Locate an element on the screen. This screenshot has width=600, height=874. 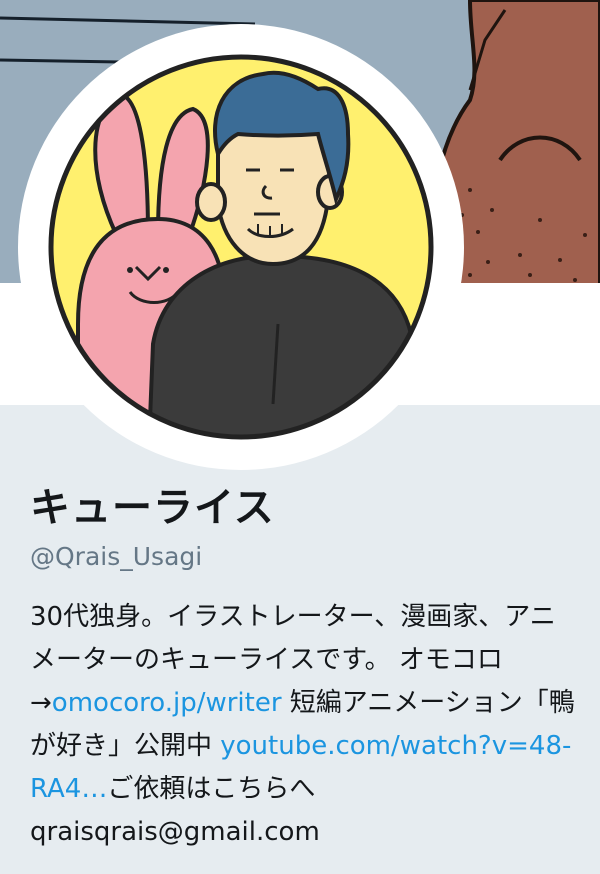
display-name: キューライス is located at coordinates (302, 508).